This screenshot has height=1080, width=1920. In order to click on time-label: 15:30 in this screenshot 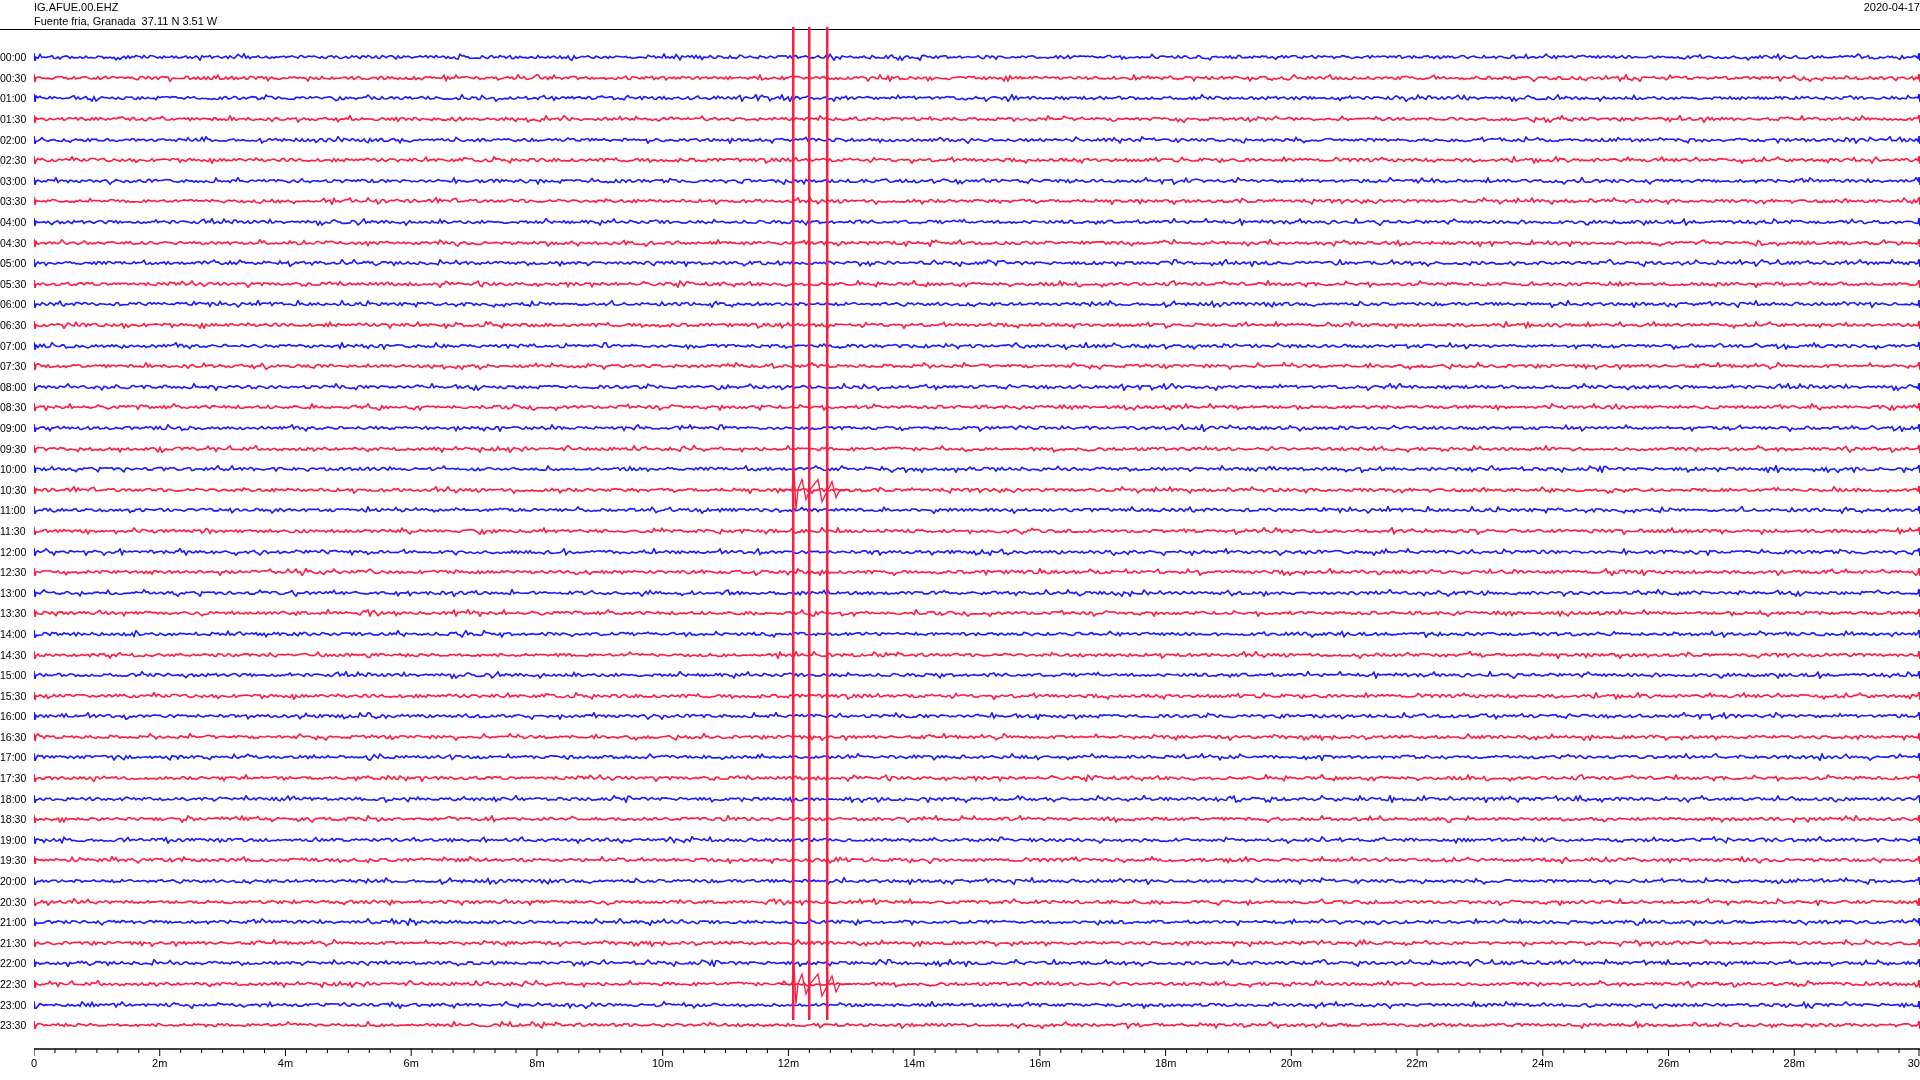, I will do `click(14, 695)`.